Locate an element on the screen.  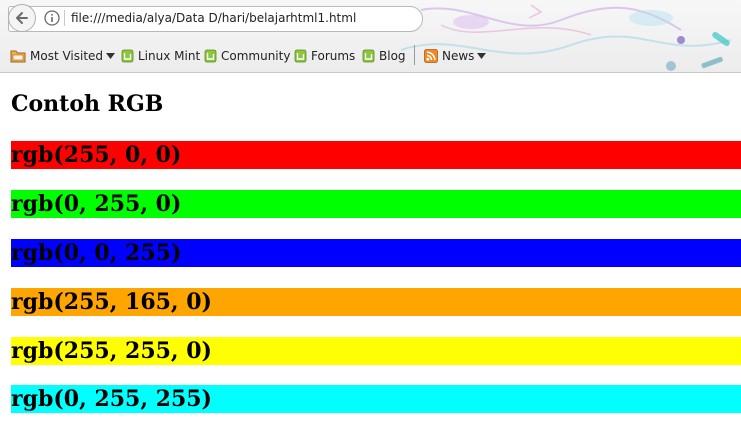
bookmark-label: Forums is located at coordinates (333, 56).